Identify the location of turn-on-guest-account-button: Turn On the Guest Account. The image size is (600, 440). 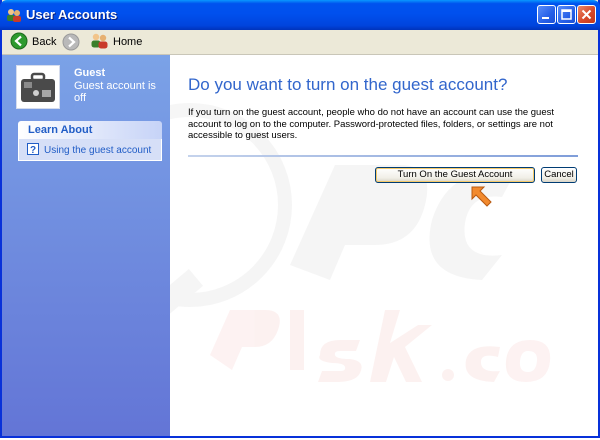
(455, 175).